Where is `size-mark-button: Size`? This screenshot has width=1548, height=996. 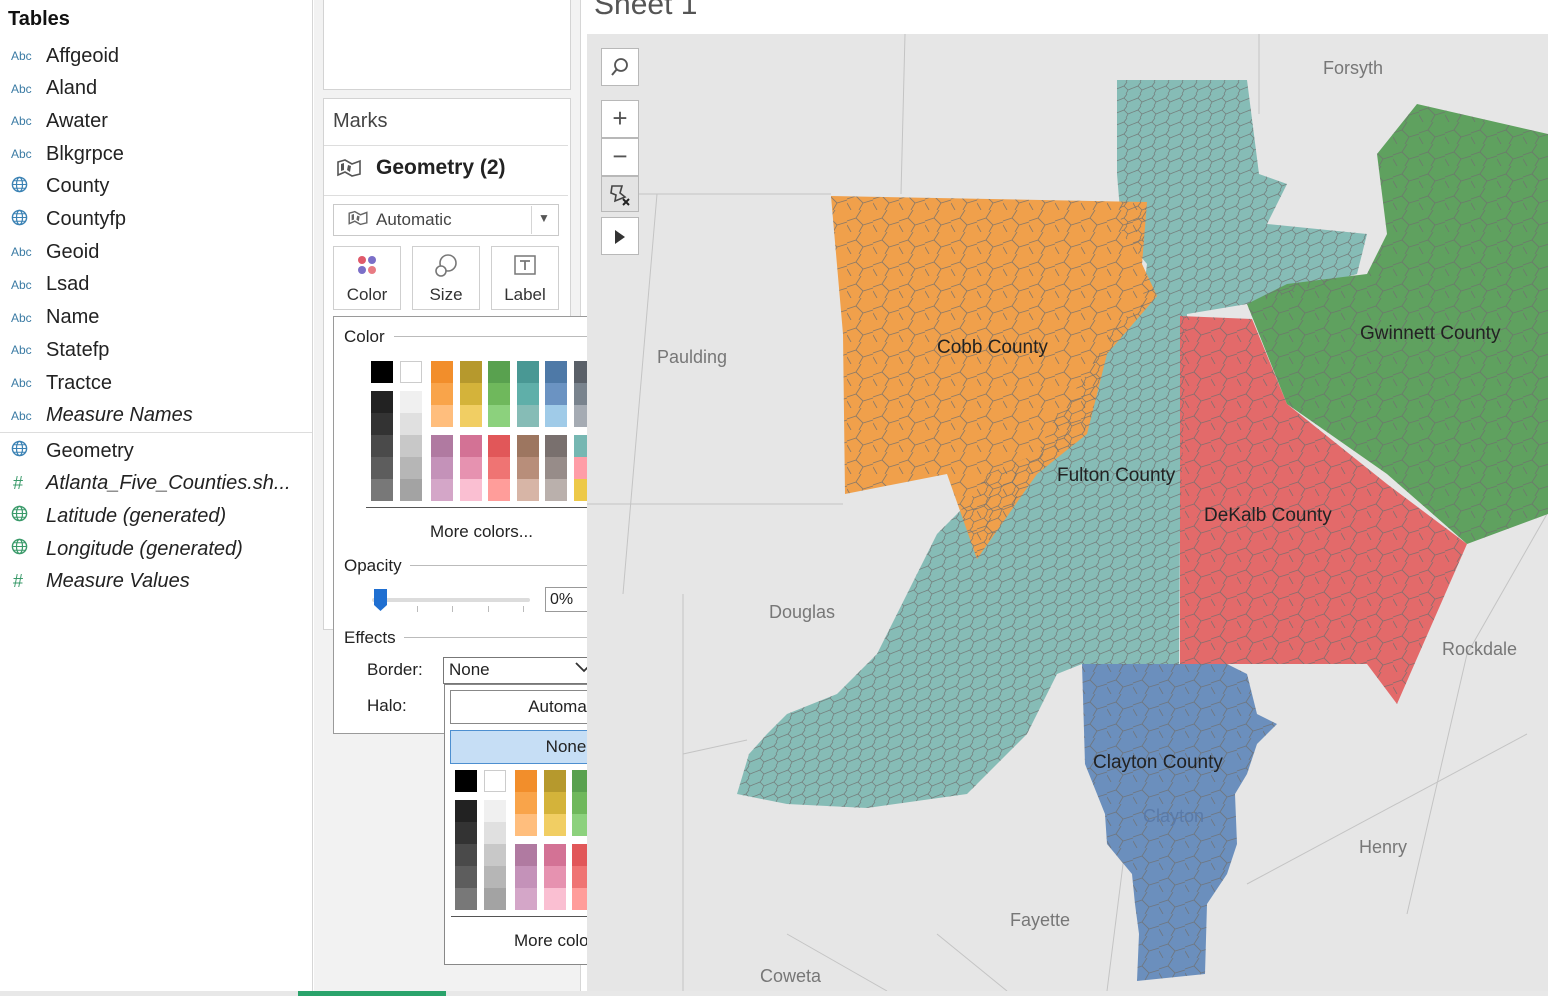 size-mark-button: Size is located at coordinates (446, 278).